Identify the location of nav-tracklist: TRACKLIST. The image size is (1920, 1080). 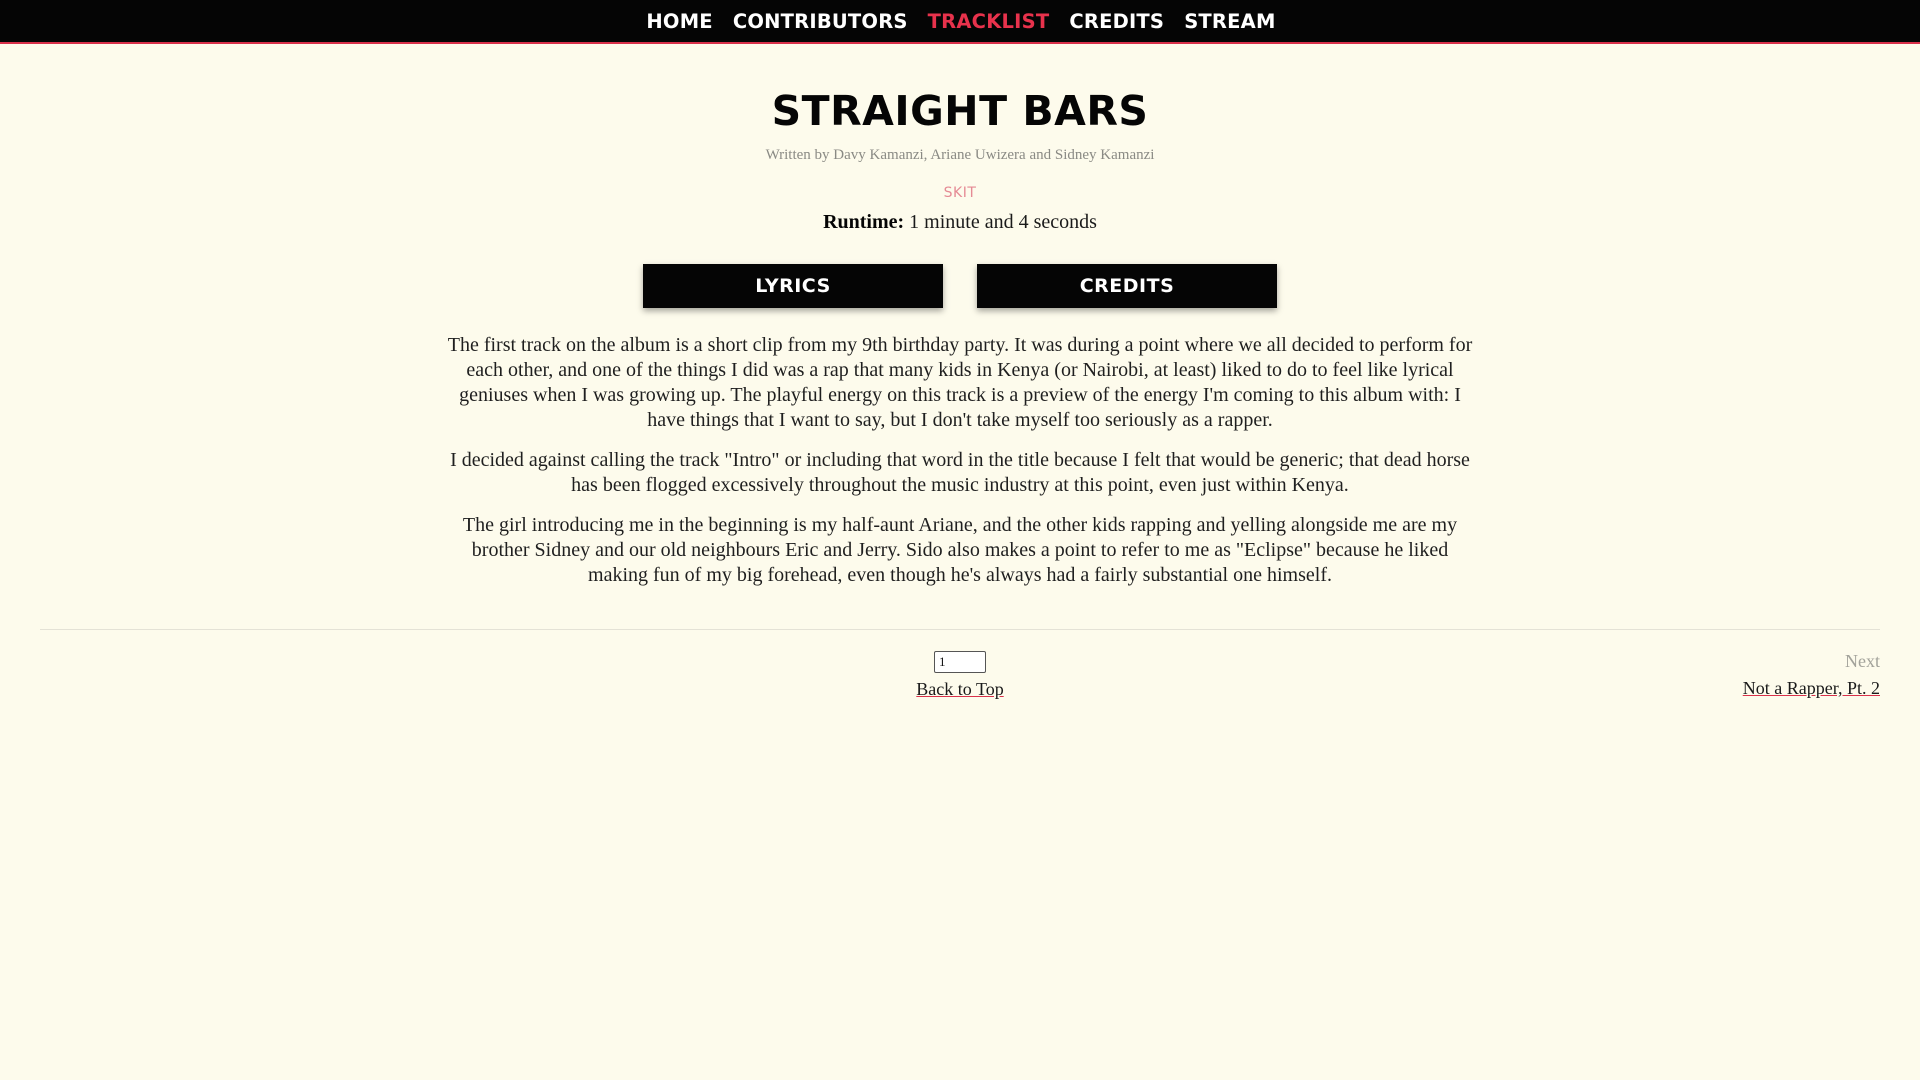
(989, 21).